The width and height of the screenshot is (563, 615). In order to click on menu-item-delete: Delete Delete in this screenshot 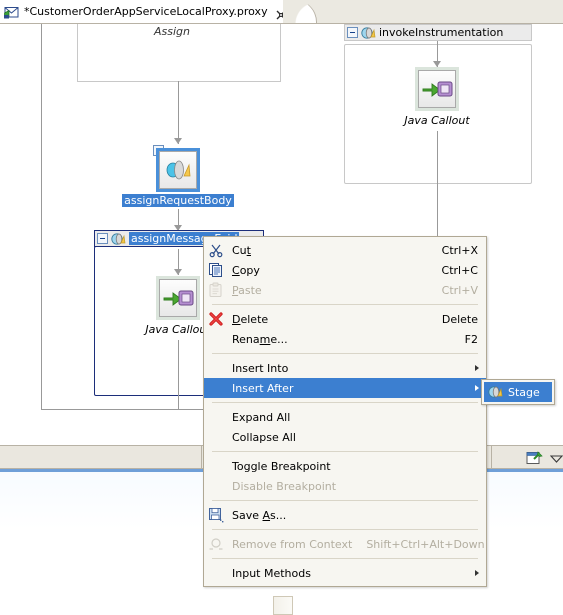, I will do `click(345, 319)`.